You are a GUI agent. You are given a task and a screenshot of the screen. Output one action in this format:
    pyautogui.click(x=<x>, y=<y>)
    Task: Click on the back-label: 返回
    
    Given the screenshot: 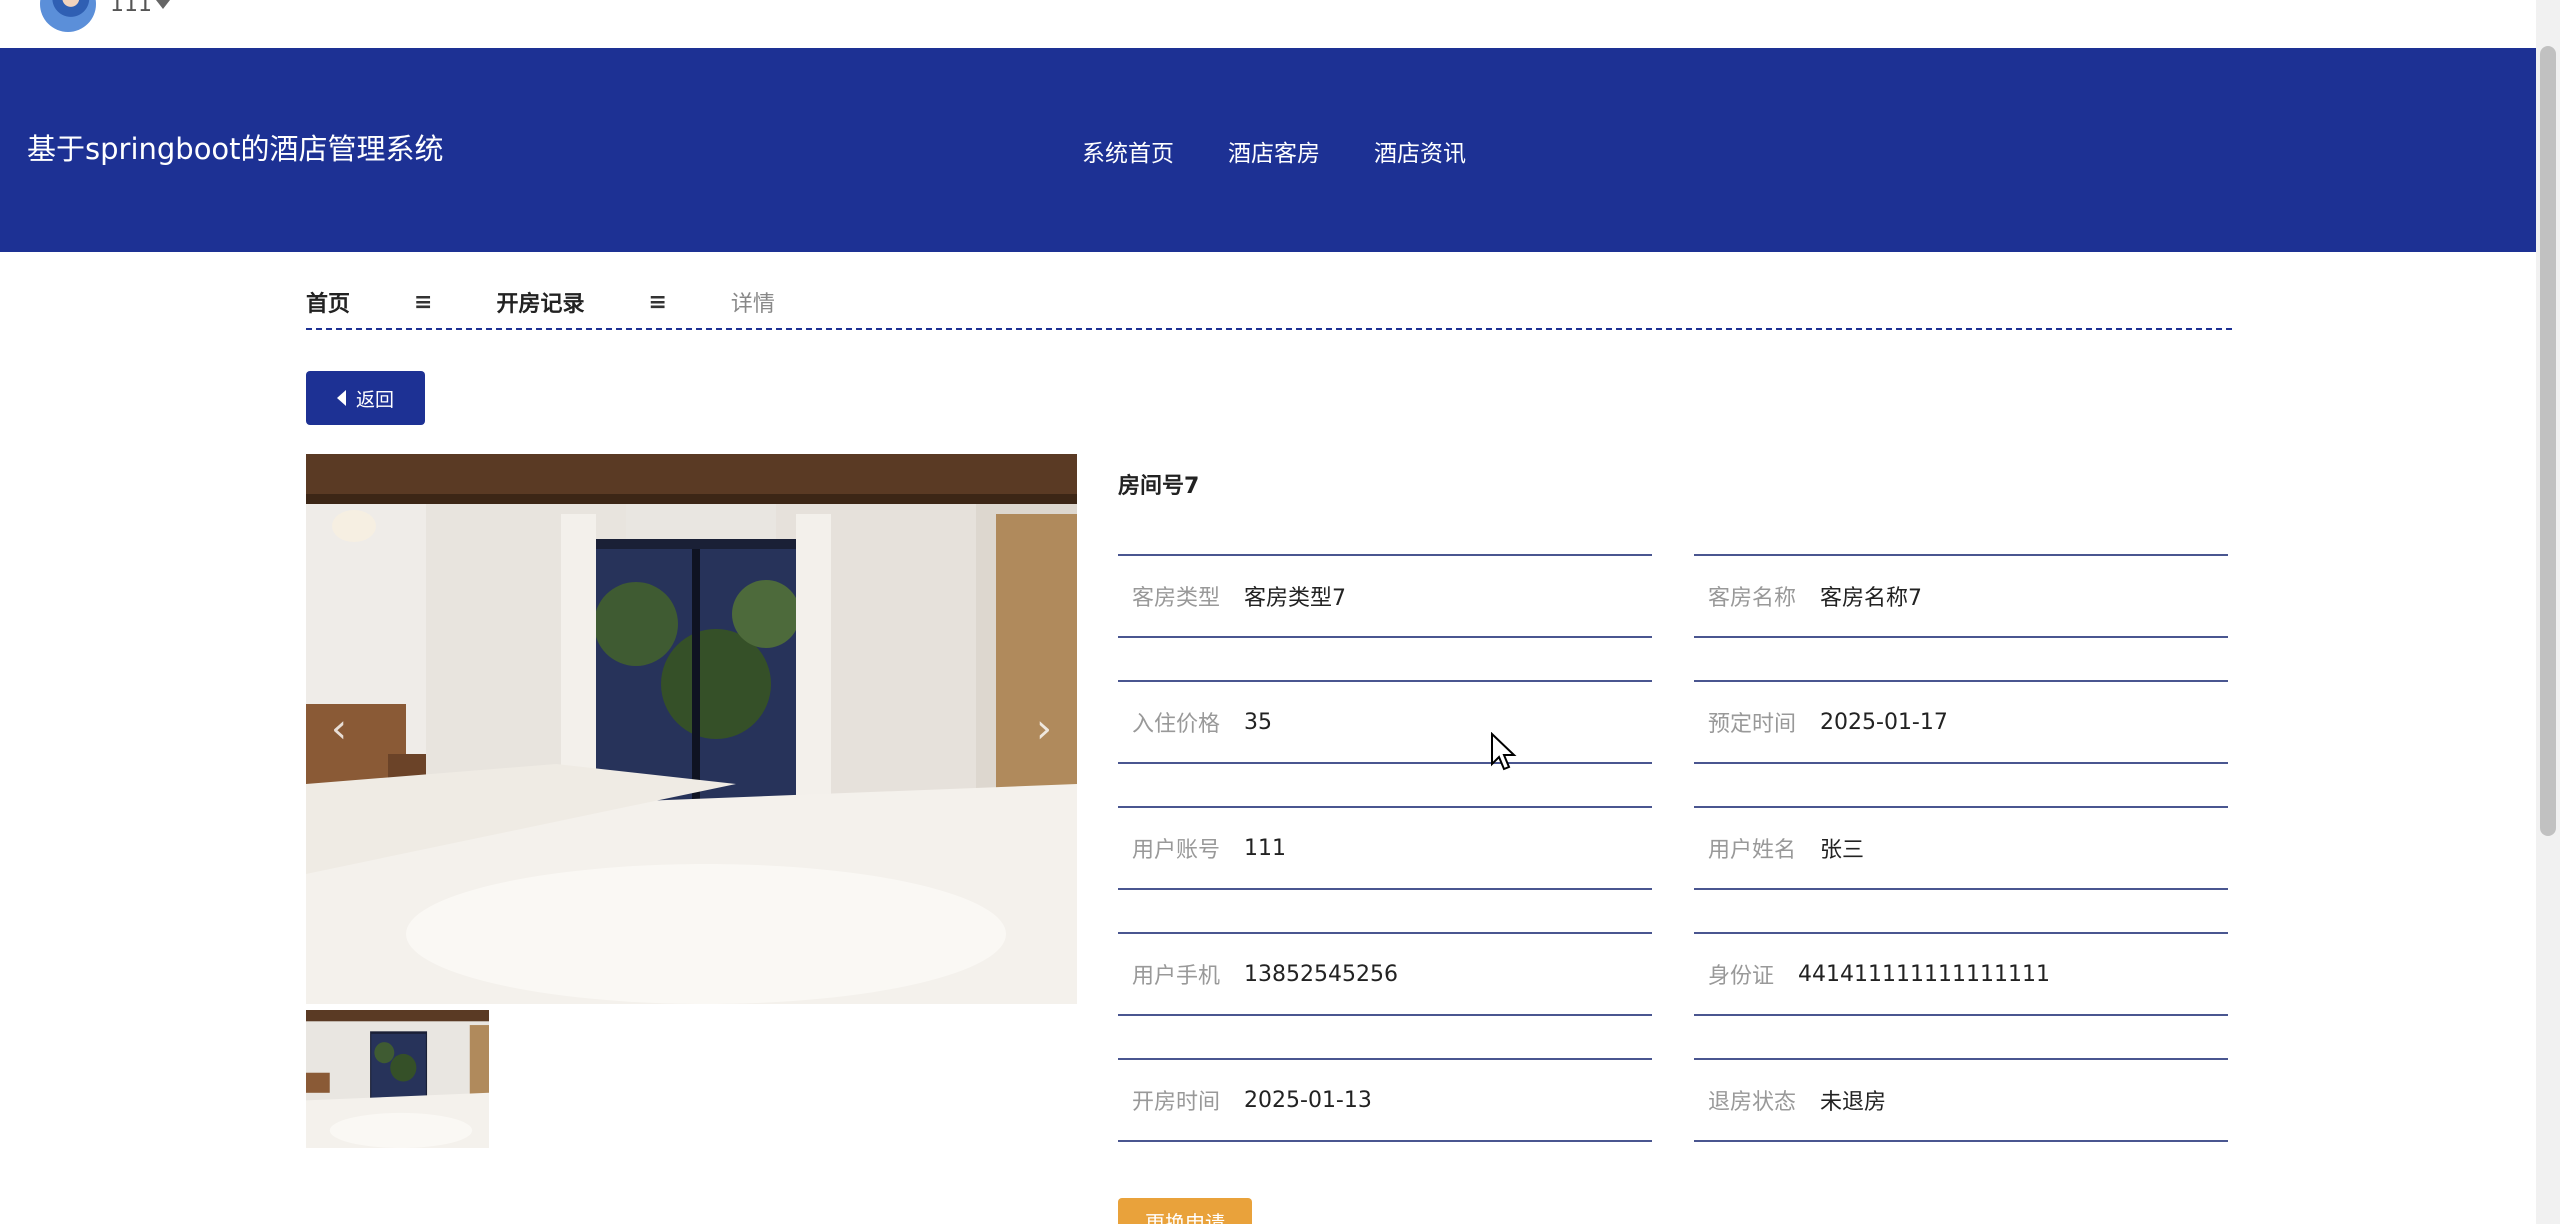 What is the action you would take?
    pyautogui.click(x=374, y=400)
    